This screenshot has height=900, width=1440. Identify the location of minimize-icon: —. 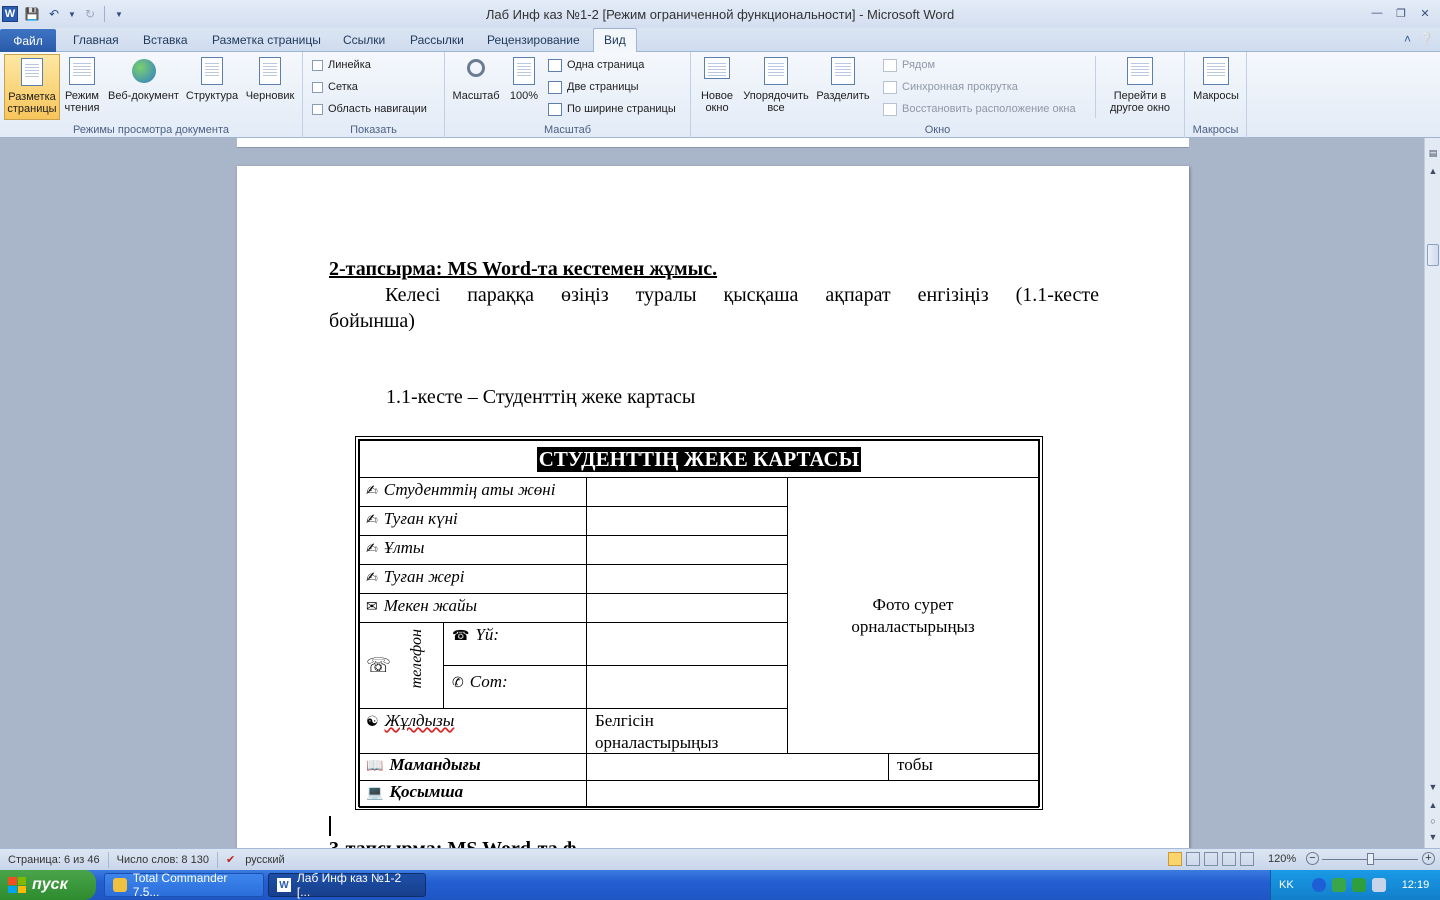
(1377, 13).